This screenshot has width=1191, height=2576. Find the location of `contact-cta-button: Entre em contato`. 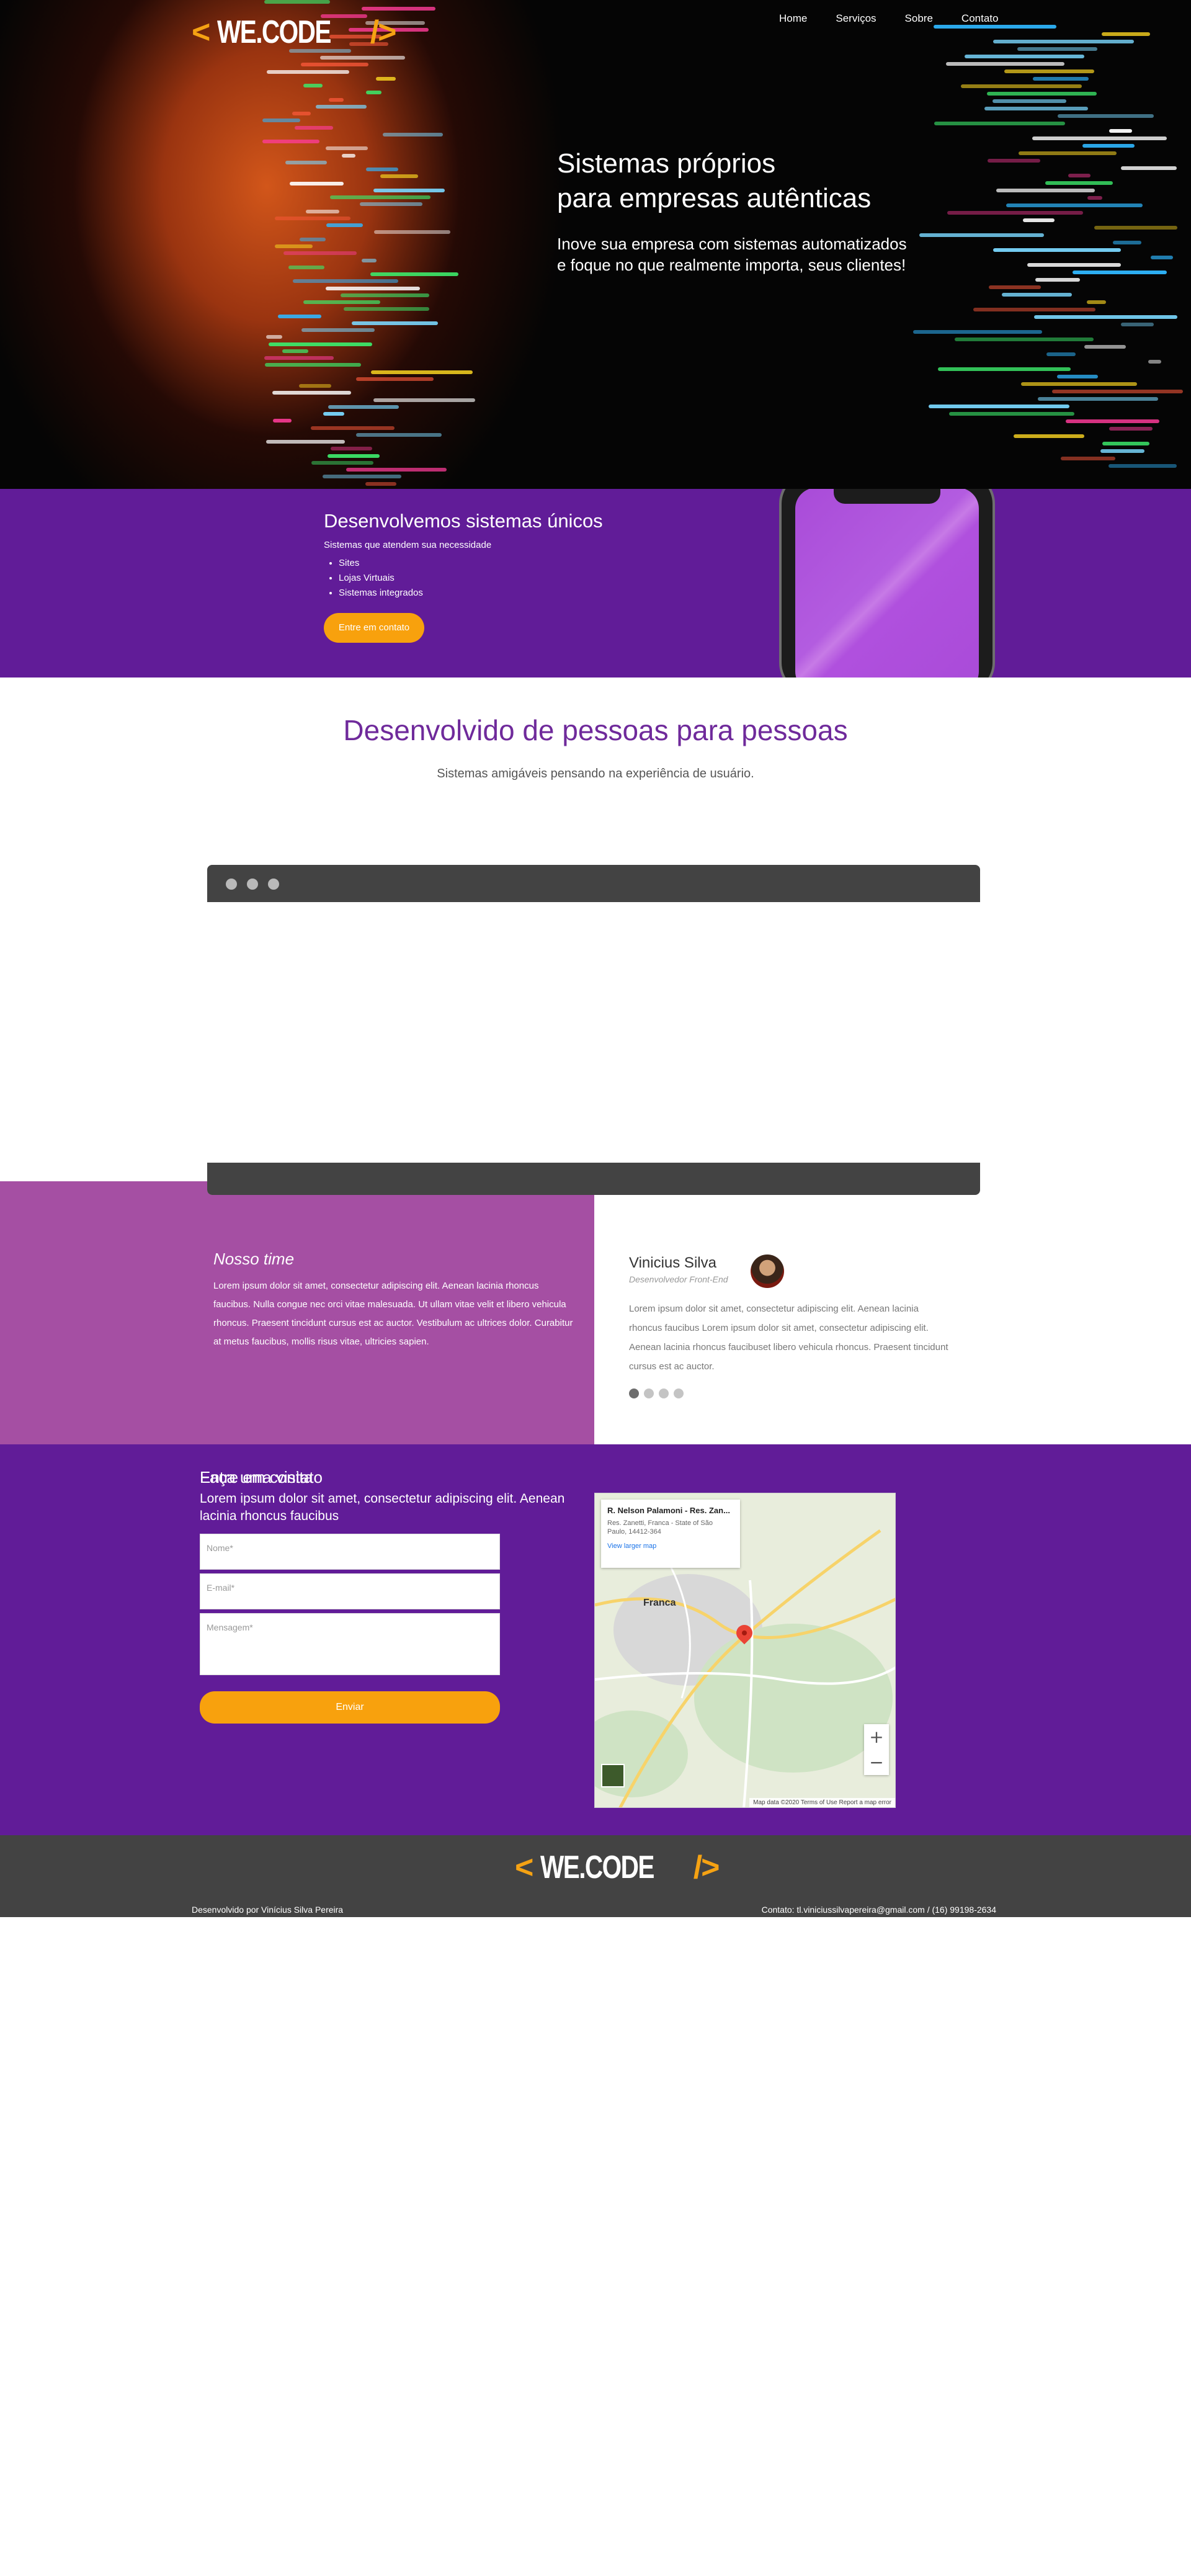

contact-cta-button: Entre em contato is located at coordinates (374, 628).